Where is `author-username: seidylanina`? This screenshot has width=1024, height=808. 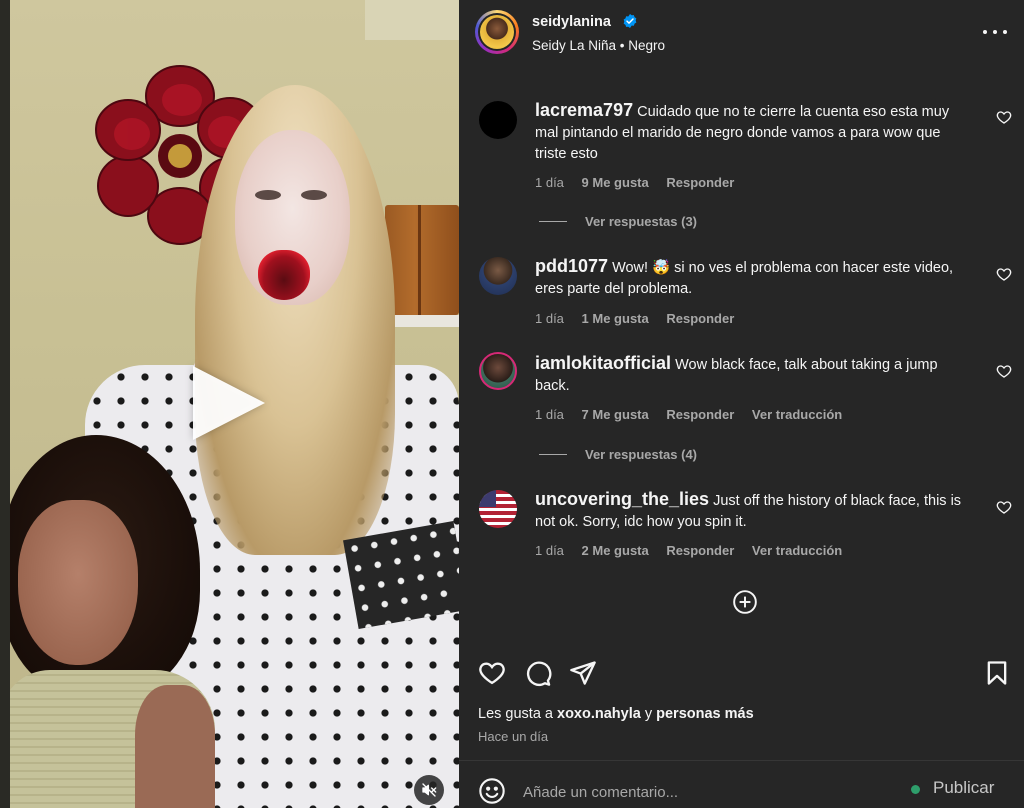
author-username: seidylanina is located at coordinates (571, 22).